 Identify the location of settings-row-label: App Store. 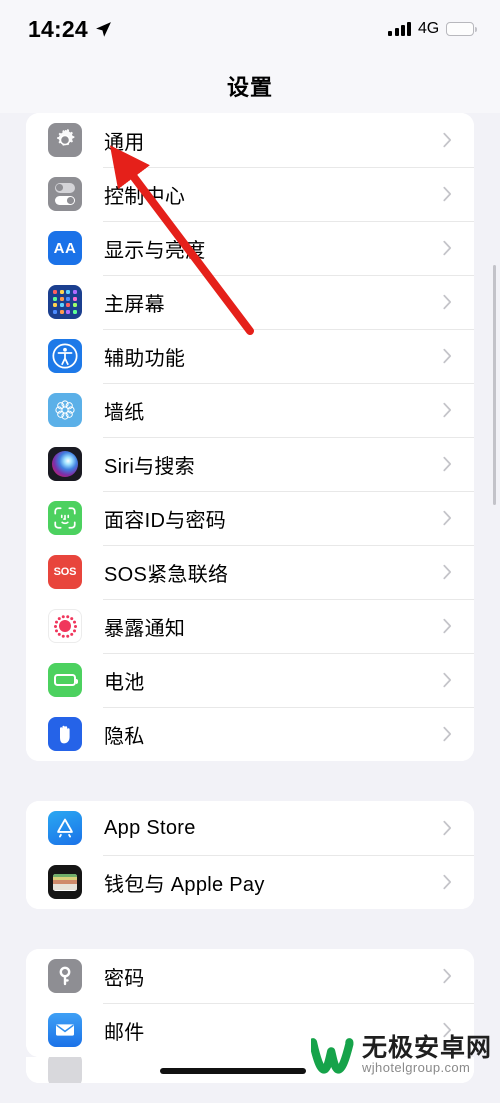
(150, 827).